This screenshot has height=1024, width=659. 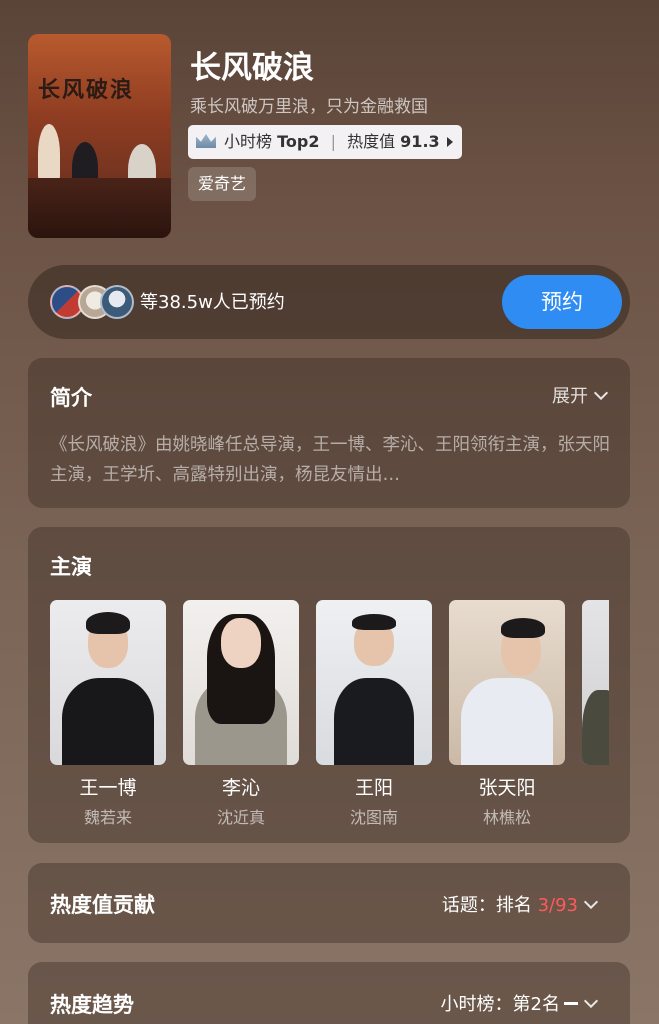 I want to click on poster-title: 长风破浪, so click(x=86, y=90).